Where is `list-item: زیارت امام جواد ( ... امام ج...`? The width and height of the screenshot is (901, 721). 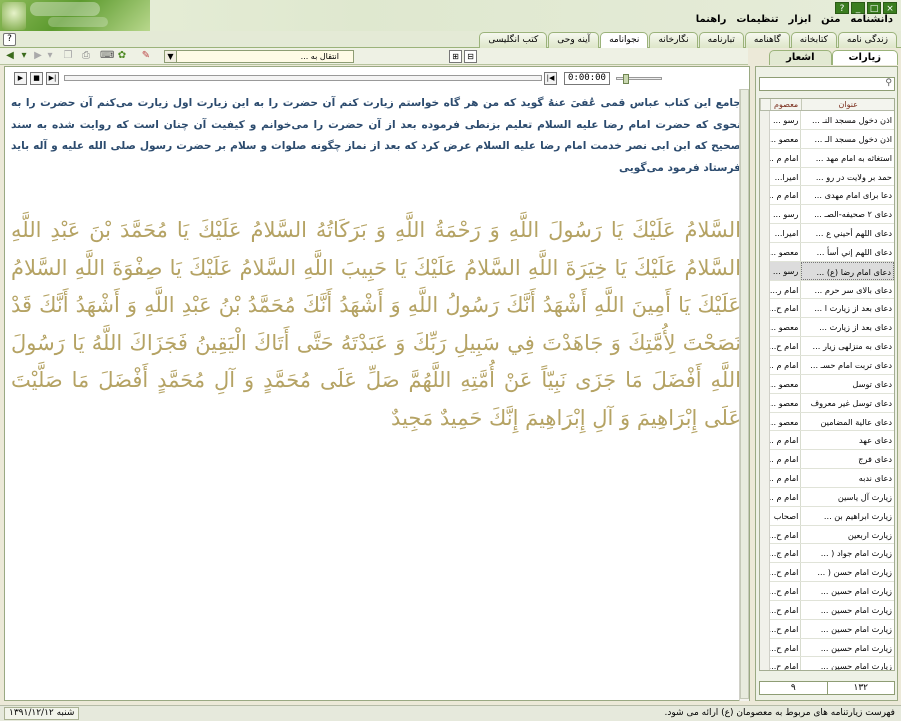 list-item: زیارت امام جواد ( ... امام ج... is located at coordinates (827, 554).